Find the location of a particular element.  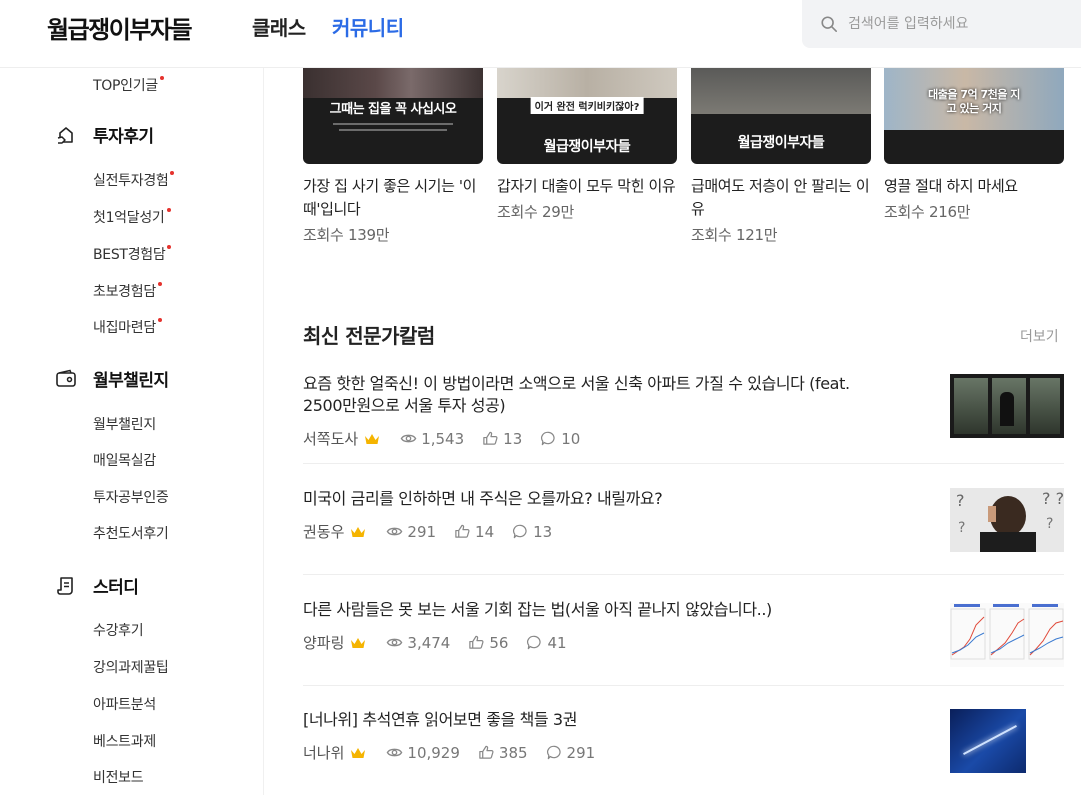

sidebar-item-label: 투자공부인증 is located at coordinates (131, 498).